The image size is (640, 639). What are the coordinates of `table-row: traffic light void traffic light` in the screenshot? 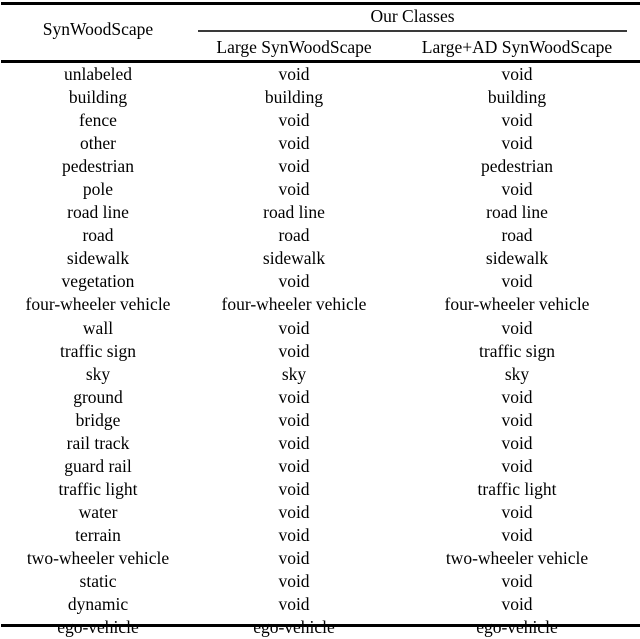 It's located at (320, 489).